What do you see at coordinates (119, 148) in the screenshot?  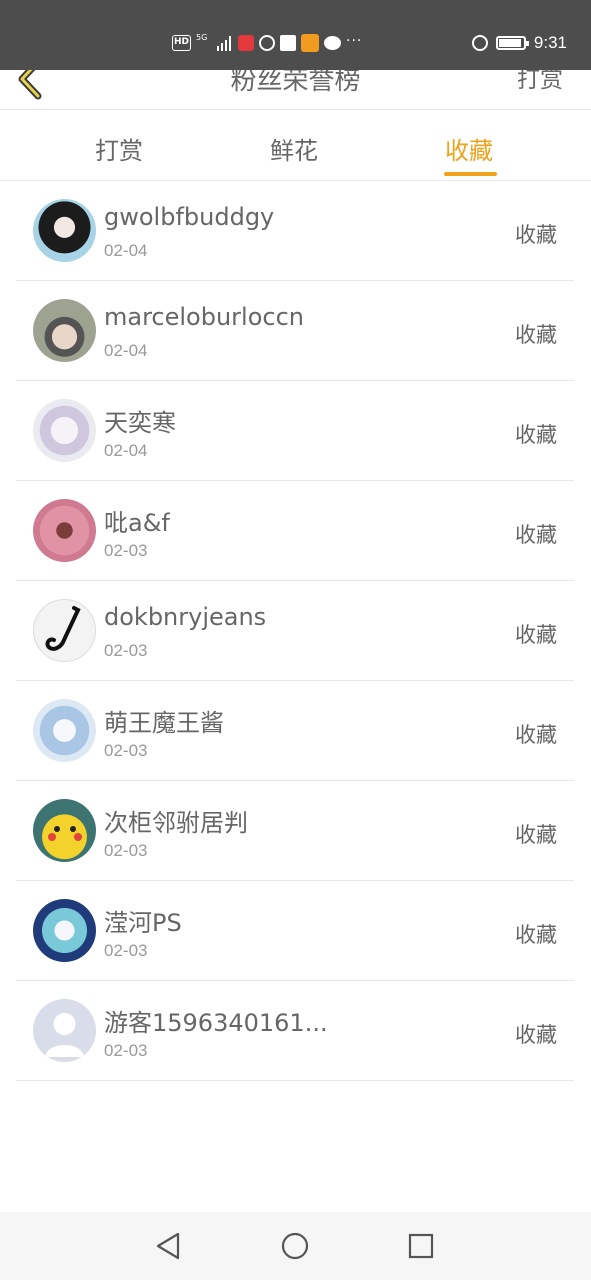 I see `tab-reward: 打赏` at bounding box center [119, 148].